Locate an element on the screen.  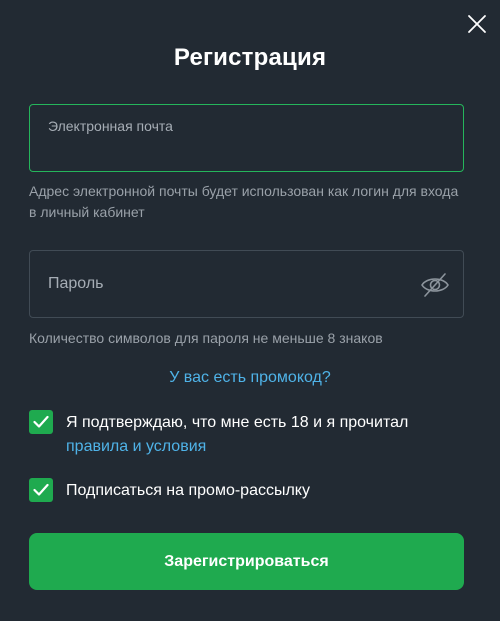
modal-title: Регистрация is located at coordinates (250, 57).